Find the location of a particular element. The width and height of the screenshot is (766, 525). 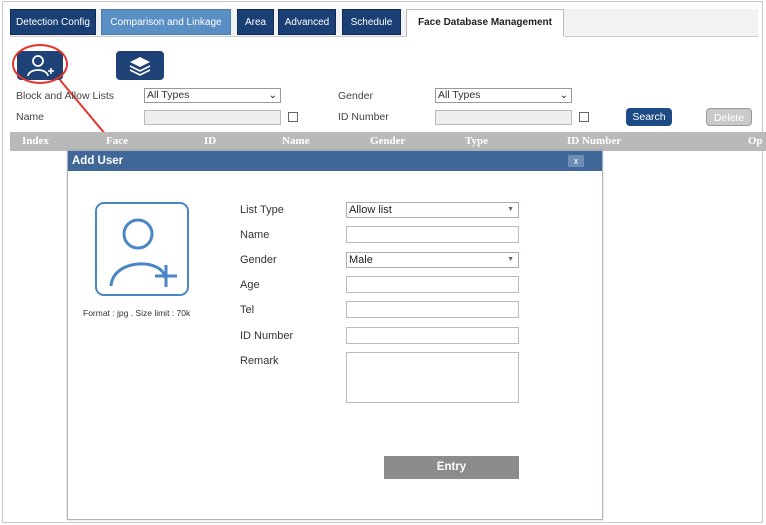

dialog-header: Add User is located at coordinates (335, 161).